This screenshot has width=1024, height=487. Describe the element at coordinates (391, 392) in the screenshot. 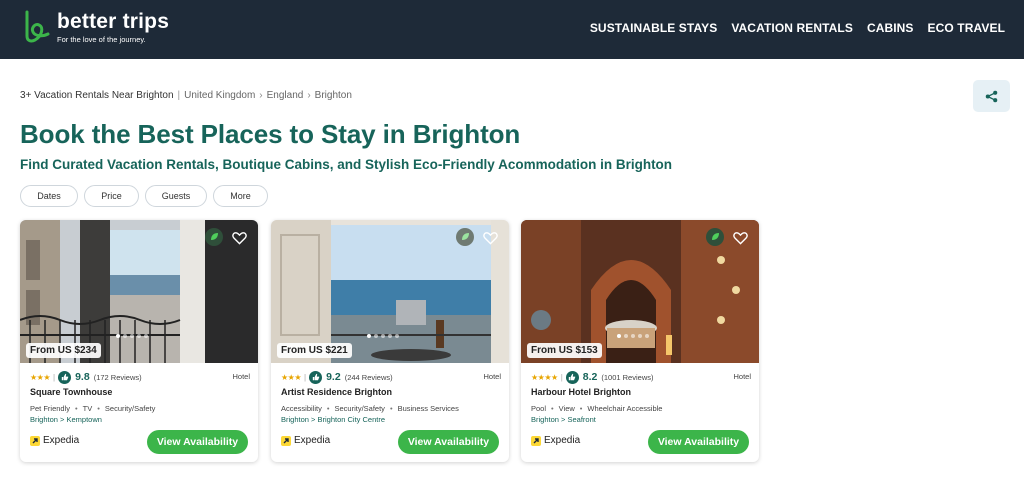

I see `listing-name: Artist Residence Brighton` at that location.